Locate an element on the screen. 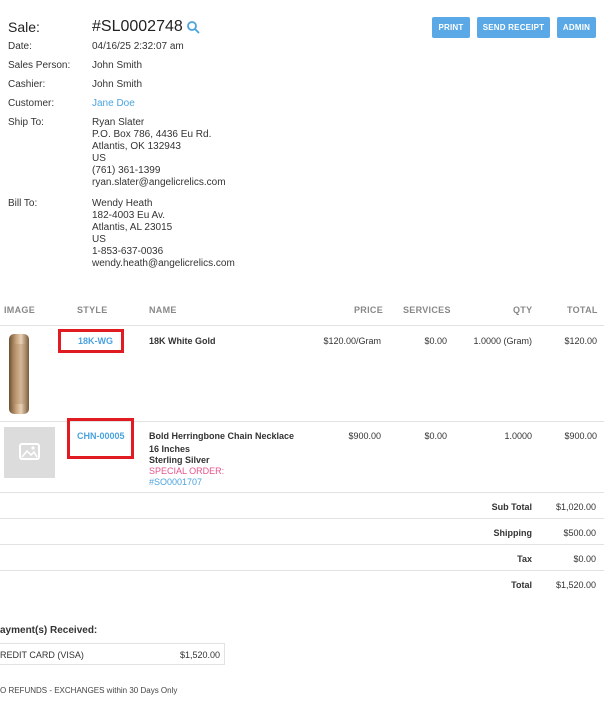  ship-to-line: (761) 361-1399 is located at coordinates (126, 170).